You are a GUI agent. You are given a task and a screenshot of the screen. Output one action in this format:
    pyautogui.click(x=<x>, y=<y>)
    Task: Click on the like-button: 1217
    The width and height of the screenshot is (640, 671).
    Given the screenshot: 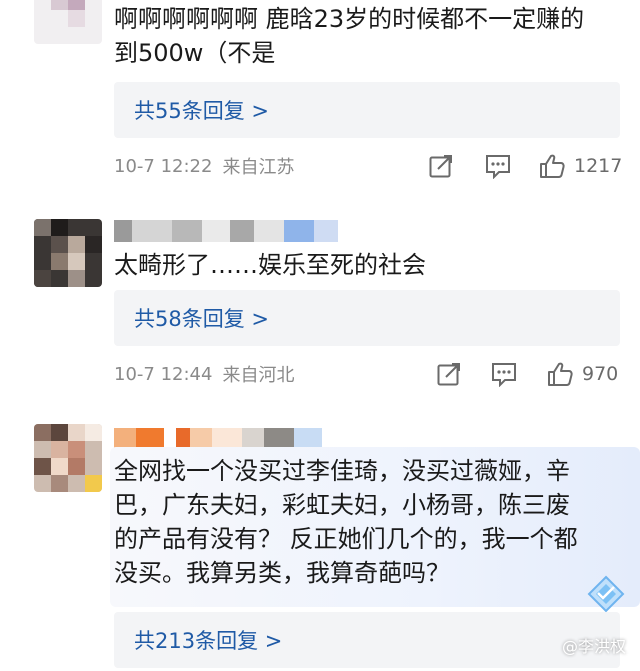 What is the action you would take?
    pyautogui.click(x=580, y=166)
    